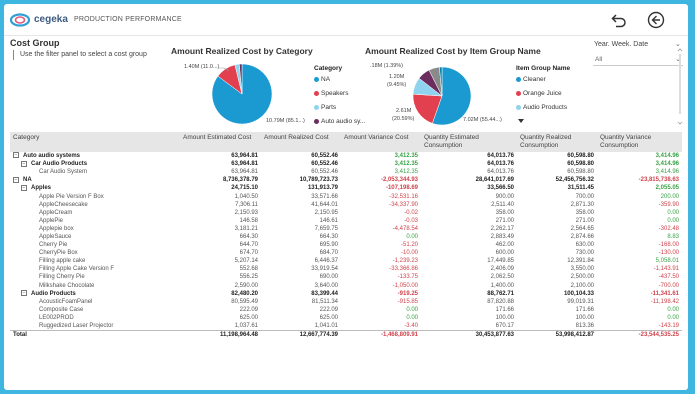 The height and width of the screenshot is (394, 695). What do you see at coordinates (582, 204) in the screenshot?
I see `cell-value: 2,871.30` at bounding box center [582, 204].